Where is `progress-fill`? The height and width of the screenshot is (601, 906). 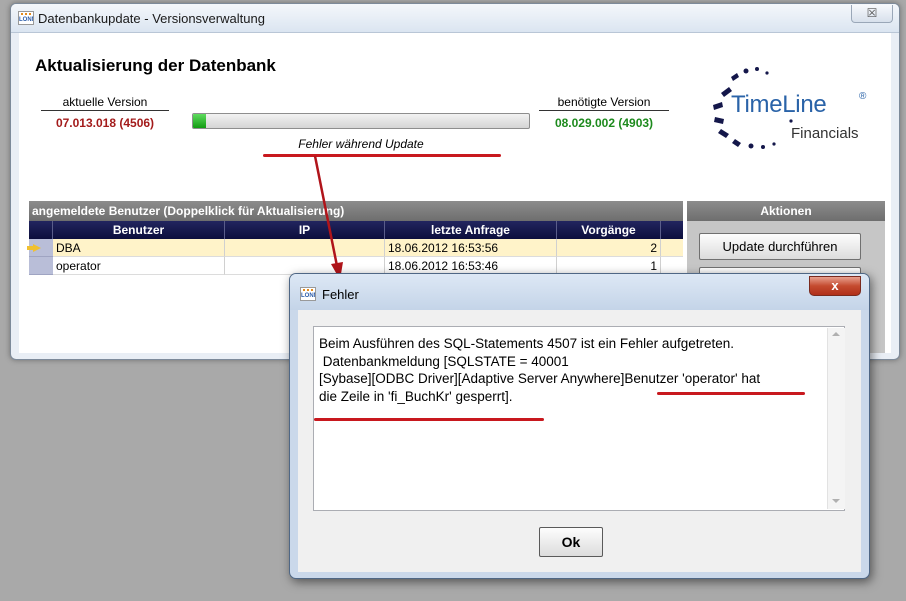
progress-fill is located at coordinates (199, 121).